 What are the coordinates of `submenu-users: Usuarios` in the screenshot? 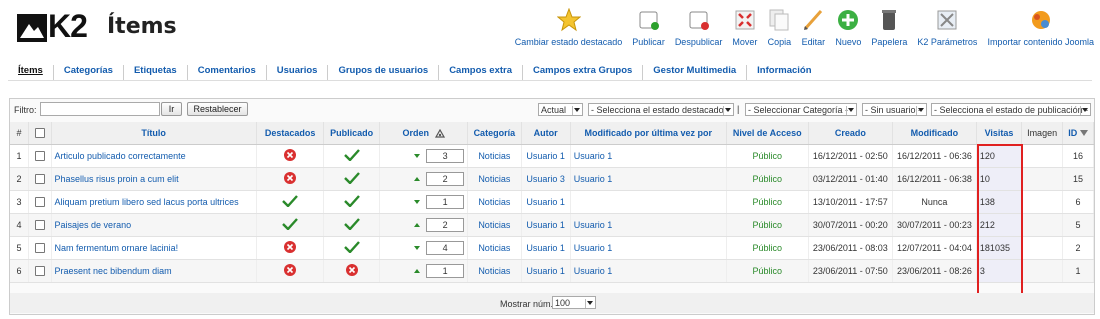 It's located at (296, 72).